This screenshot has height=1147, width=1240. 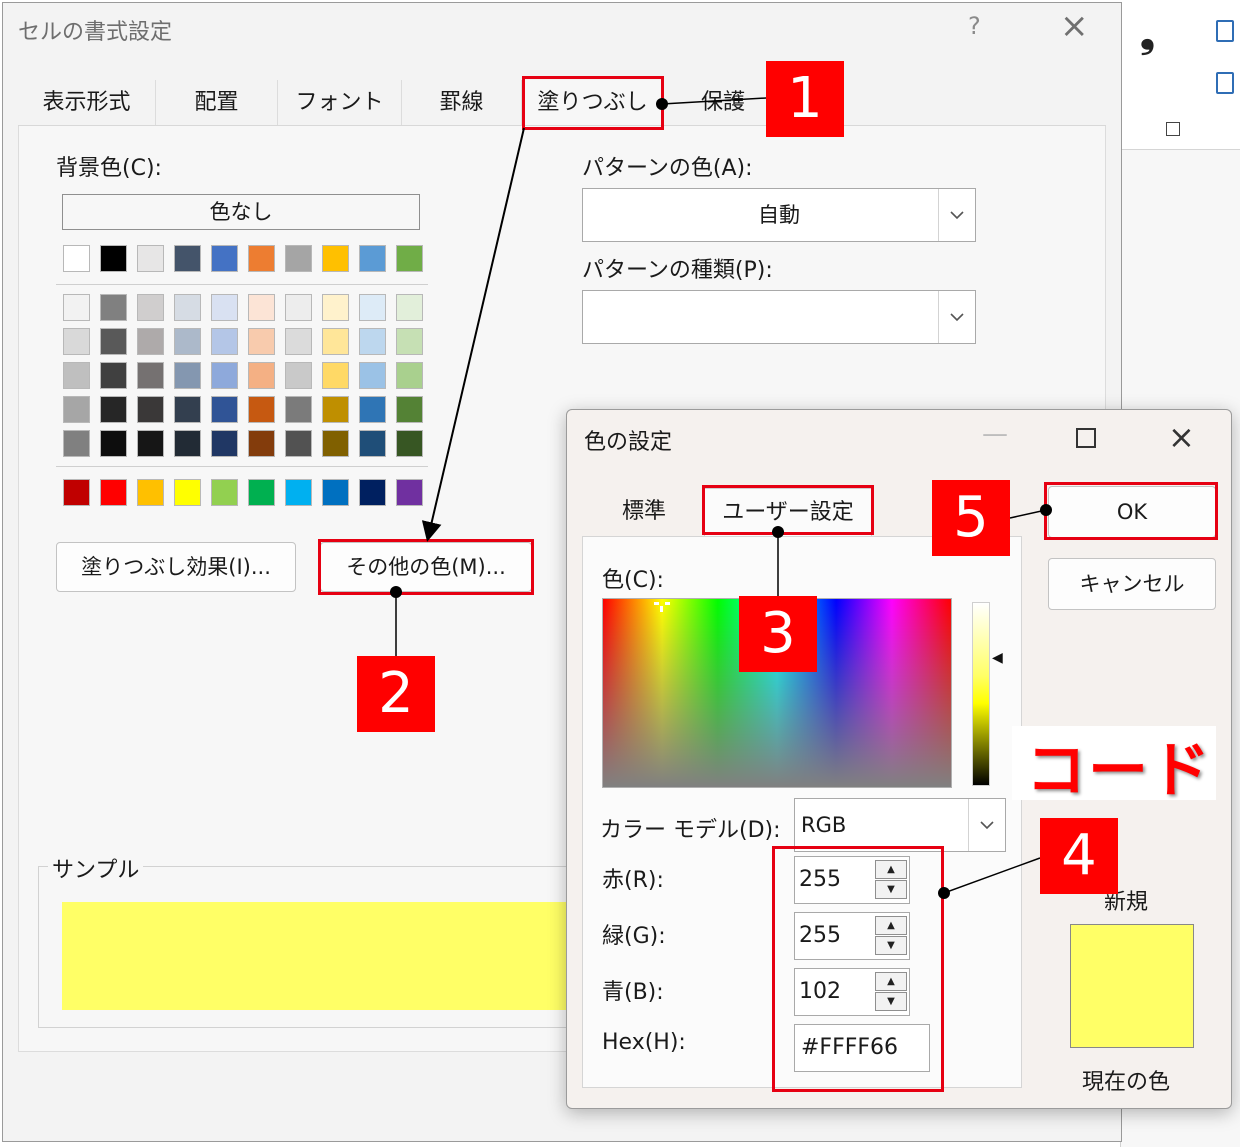 I want to click on luminance-slider, so click(x=981, y=694).